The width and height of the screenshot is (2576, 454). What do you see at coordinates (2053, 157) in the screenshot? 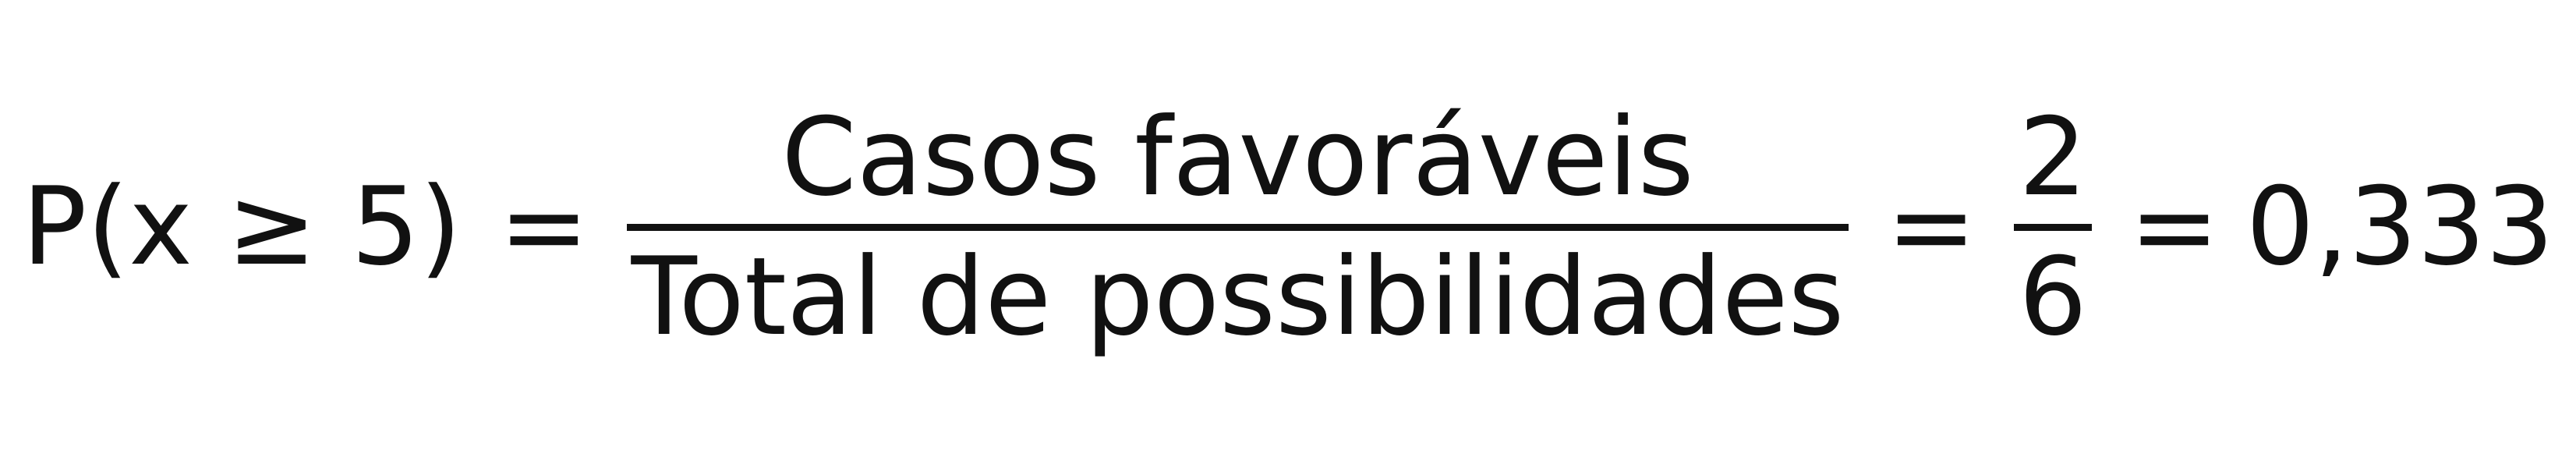
I see `numerator-value: 2` at bounding box center [2053, 157].